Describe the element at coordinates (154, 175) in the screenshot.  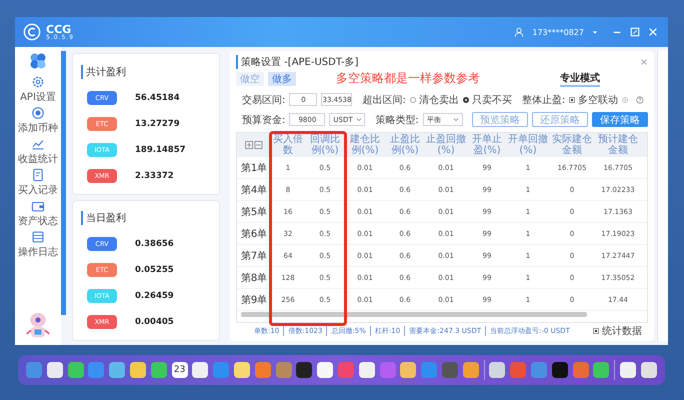
I see `profit-value: 2.33372` at that location.